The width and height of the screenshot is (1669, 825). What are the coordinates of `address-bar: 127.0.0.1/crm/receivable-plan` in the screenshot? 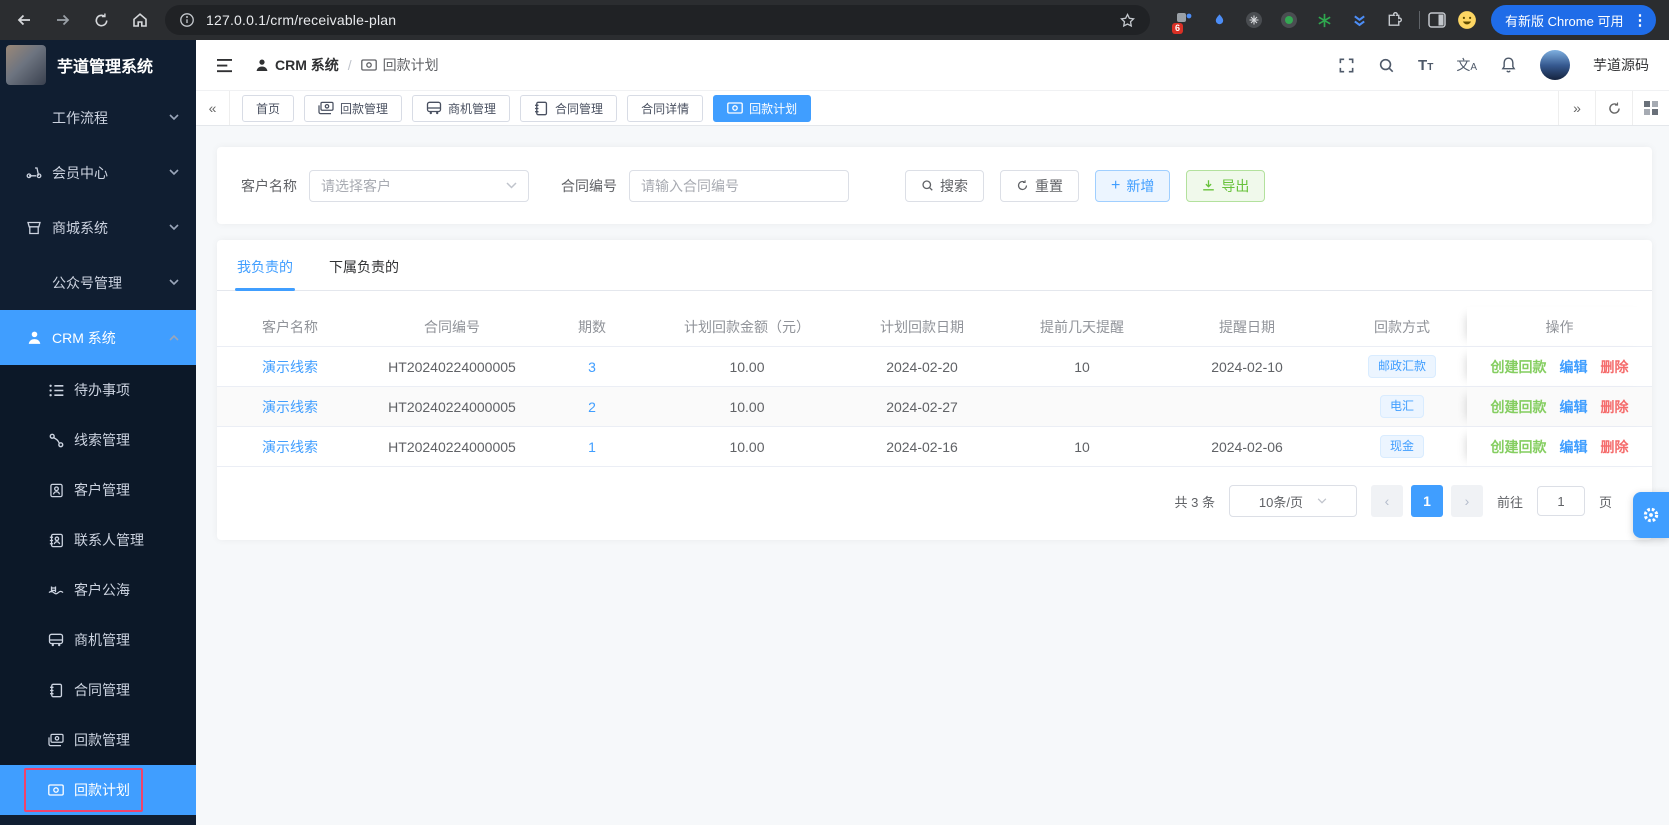 It's located at (657, 20).